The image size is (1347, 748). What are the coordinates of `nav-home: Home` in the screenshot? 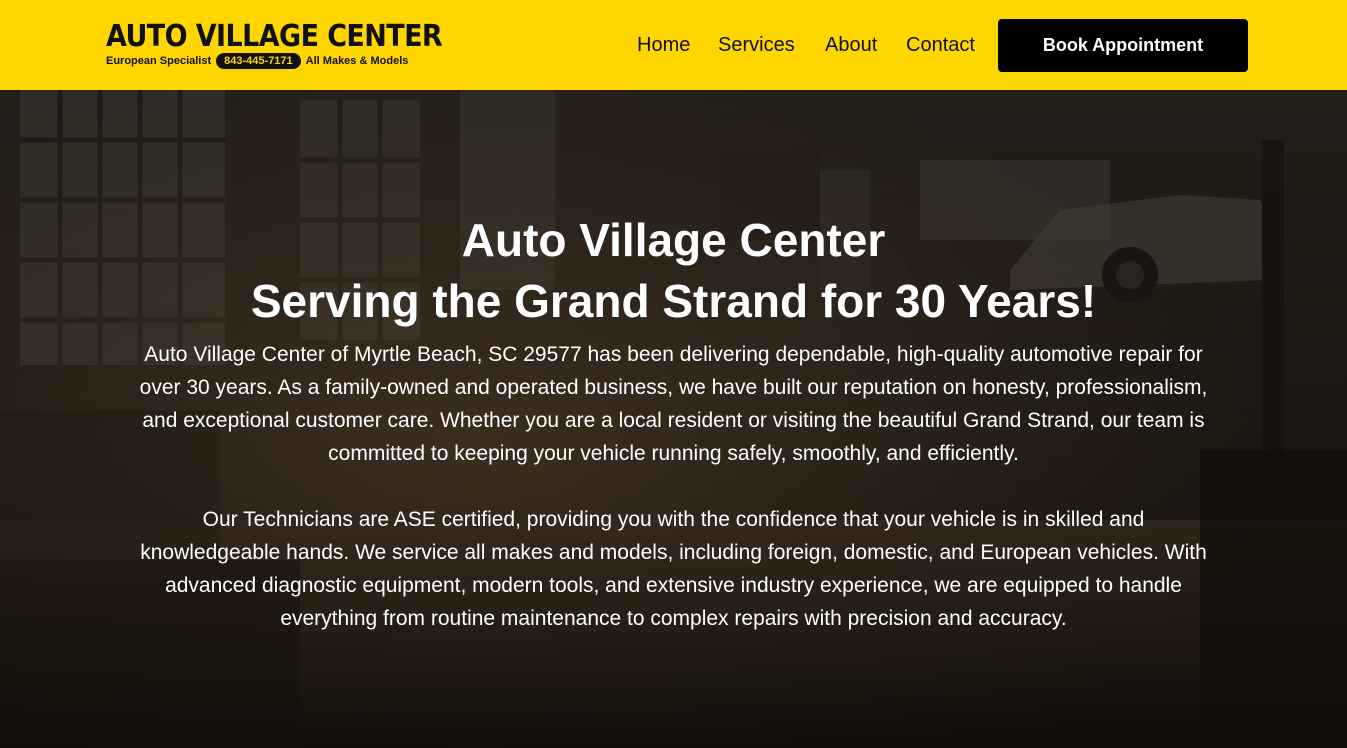 It's located at (663, 45).